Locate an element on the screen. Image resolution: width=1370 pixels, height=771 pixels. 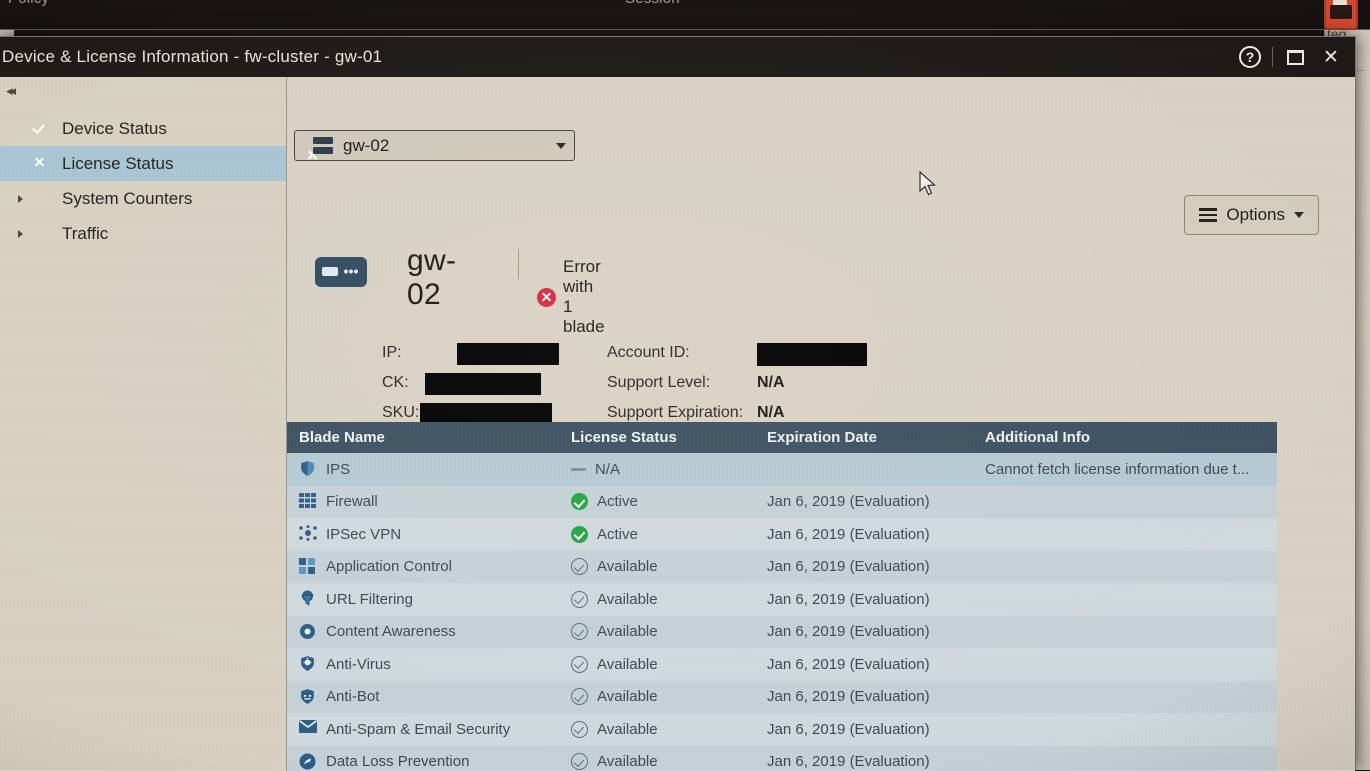
red-error-icon is located at coordinates (41, 164).